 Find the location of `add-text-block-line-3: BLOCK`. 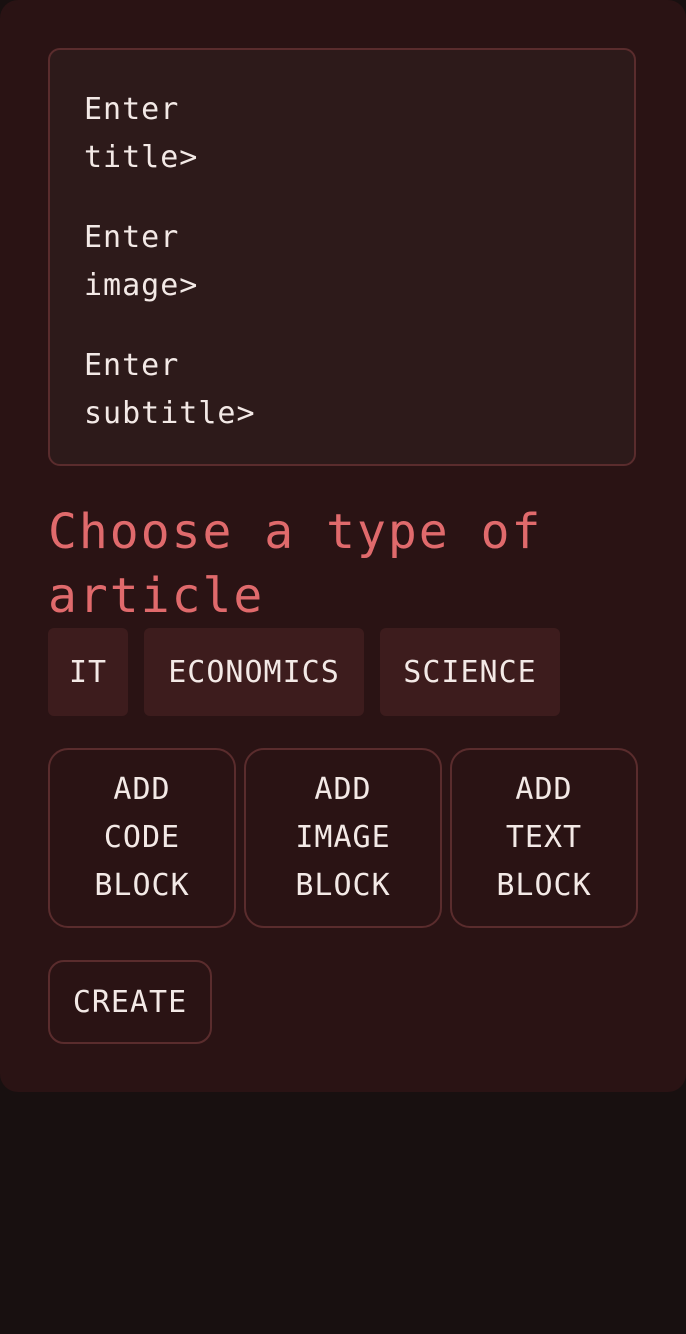

add-text-block-line-3: BLOCK is located at coordinates (544, 885).